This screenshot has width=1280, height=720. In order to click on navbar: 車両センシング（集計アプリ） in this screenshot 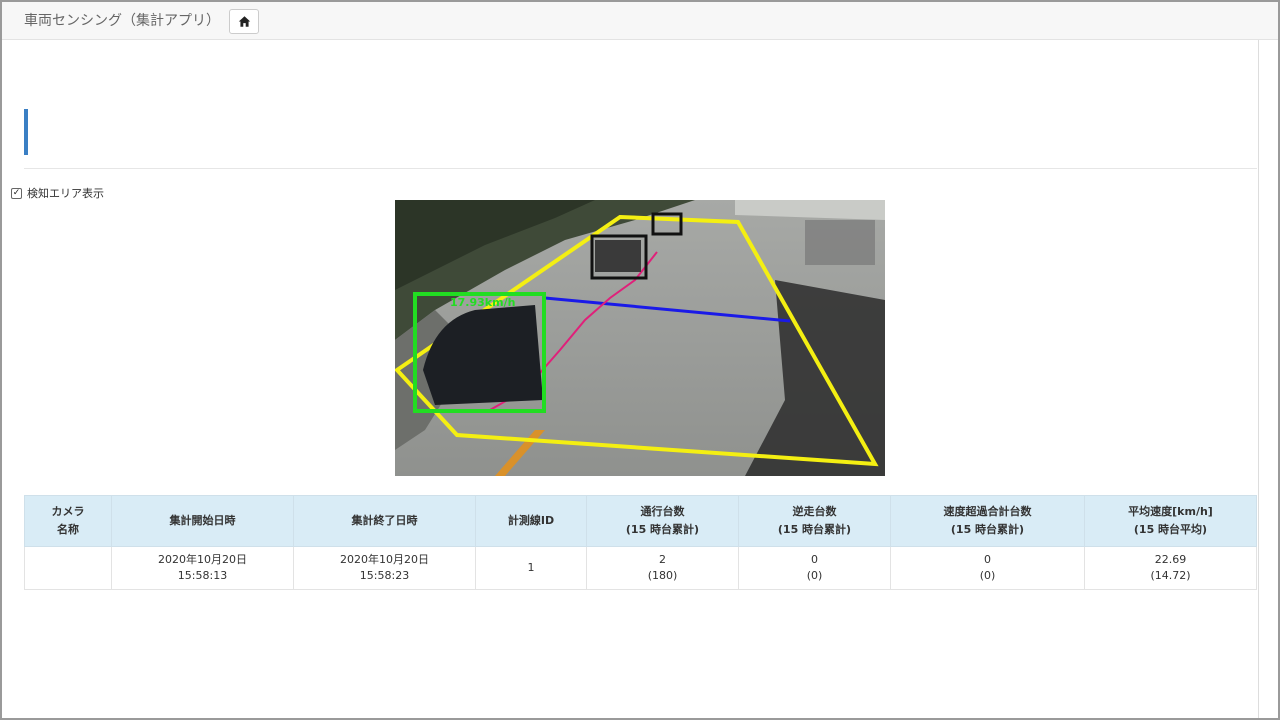, I will do `click(640, 21)`.